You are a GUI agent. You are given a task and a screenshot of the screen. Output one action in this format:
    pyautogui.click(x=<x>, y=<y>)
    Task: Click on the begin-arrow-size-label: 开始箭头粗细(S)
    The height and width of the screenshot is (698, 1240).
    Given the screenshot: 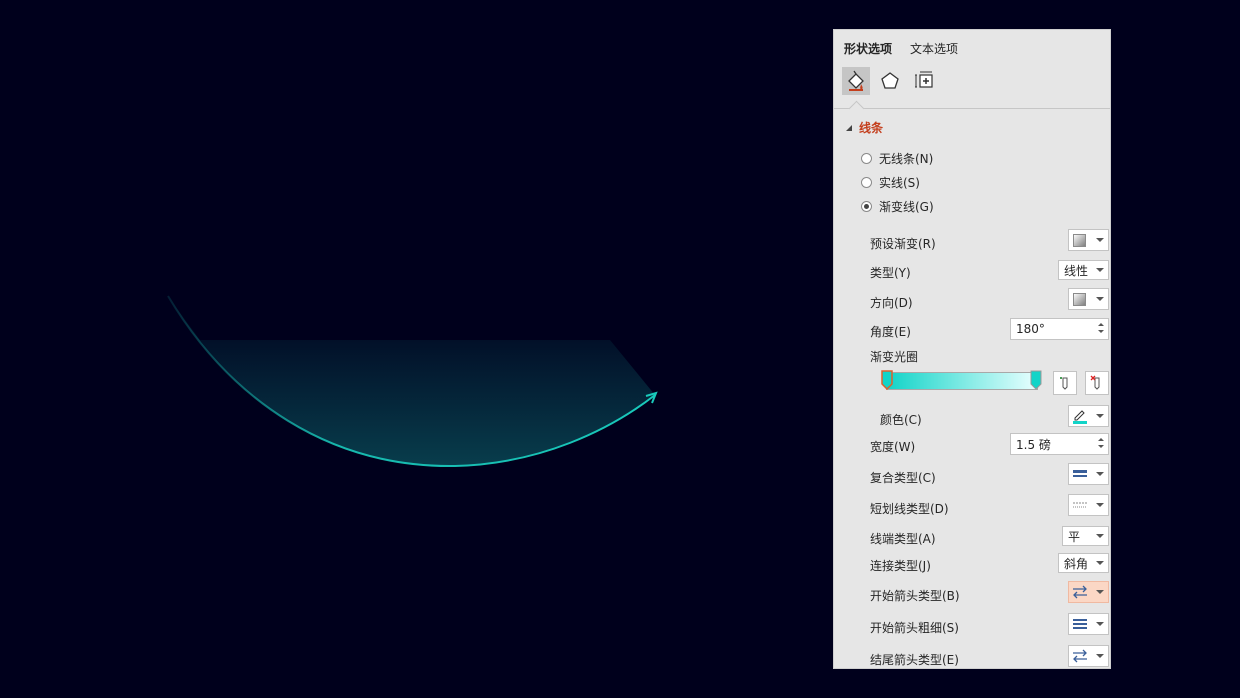 What is the action you would take?
    pyautogui.click(x=914, y=628)
    